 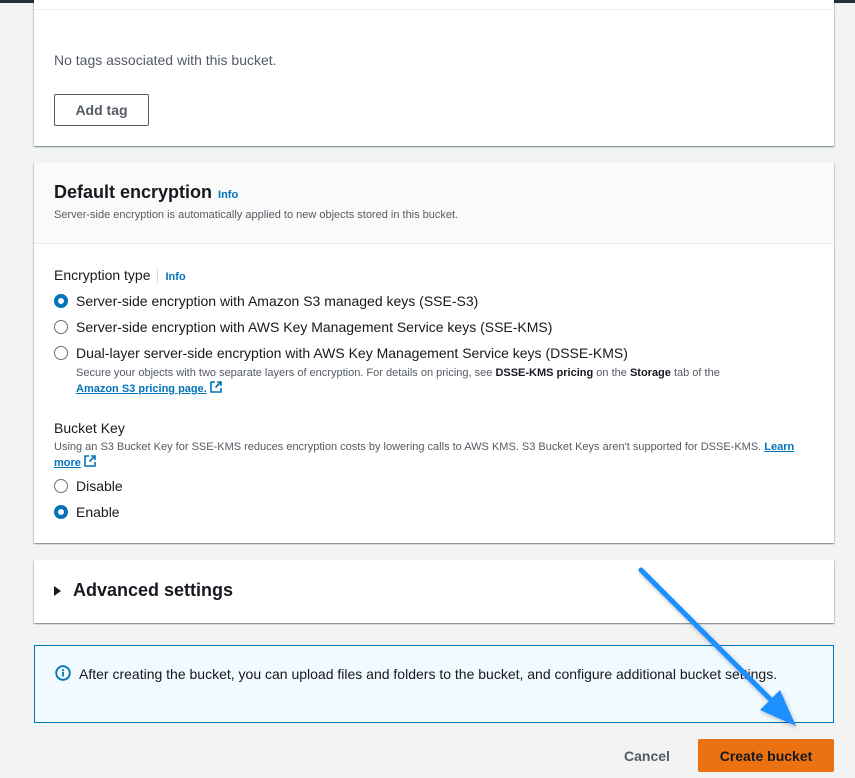 I want to click on create-bucket-button: Create bucket, so click(x=766, y=755).